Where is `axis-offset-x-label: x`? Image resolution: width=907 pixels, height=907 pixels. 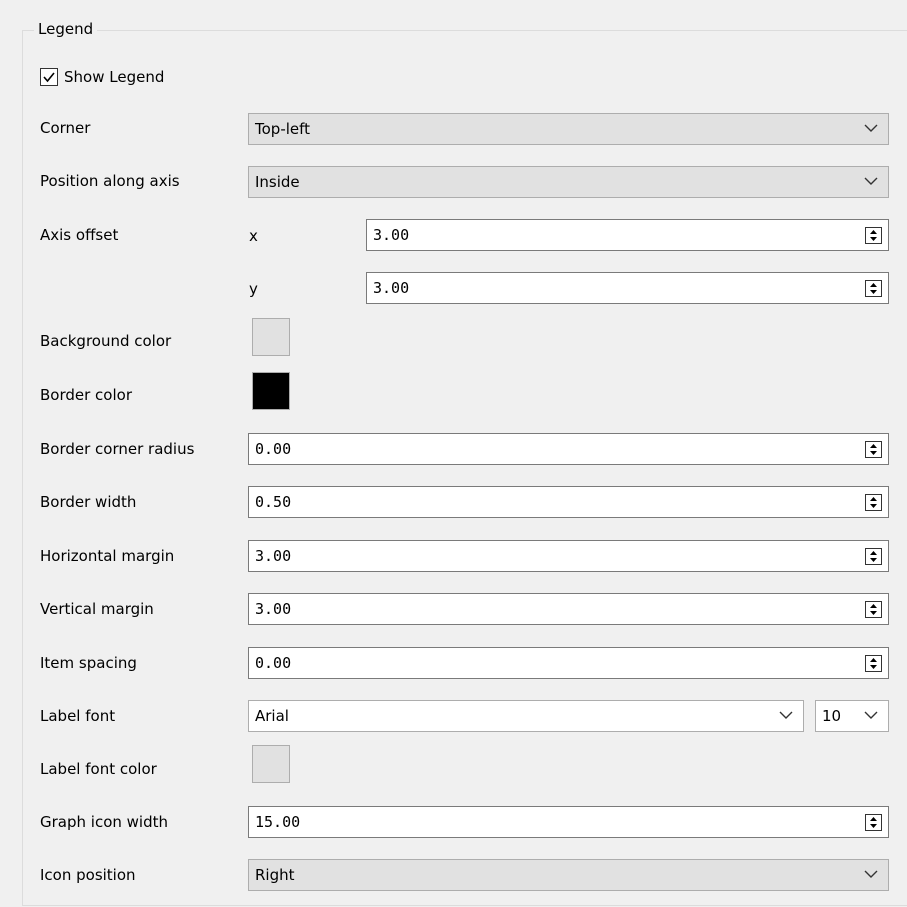 axis-offset-x-label: x is located at coordinates (253, 236).